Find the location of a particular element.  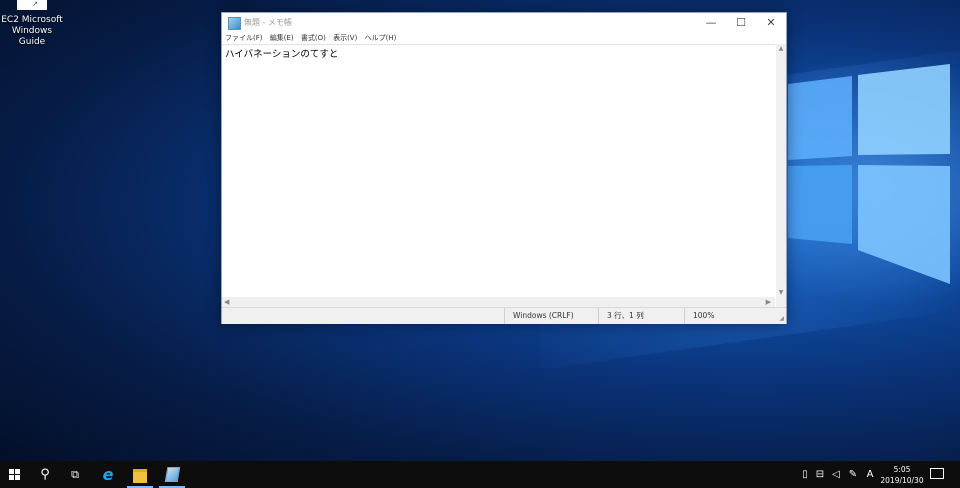

action-center-icon is located at coordinates (937, 473).